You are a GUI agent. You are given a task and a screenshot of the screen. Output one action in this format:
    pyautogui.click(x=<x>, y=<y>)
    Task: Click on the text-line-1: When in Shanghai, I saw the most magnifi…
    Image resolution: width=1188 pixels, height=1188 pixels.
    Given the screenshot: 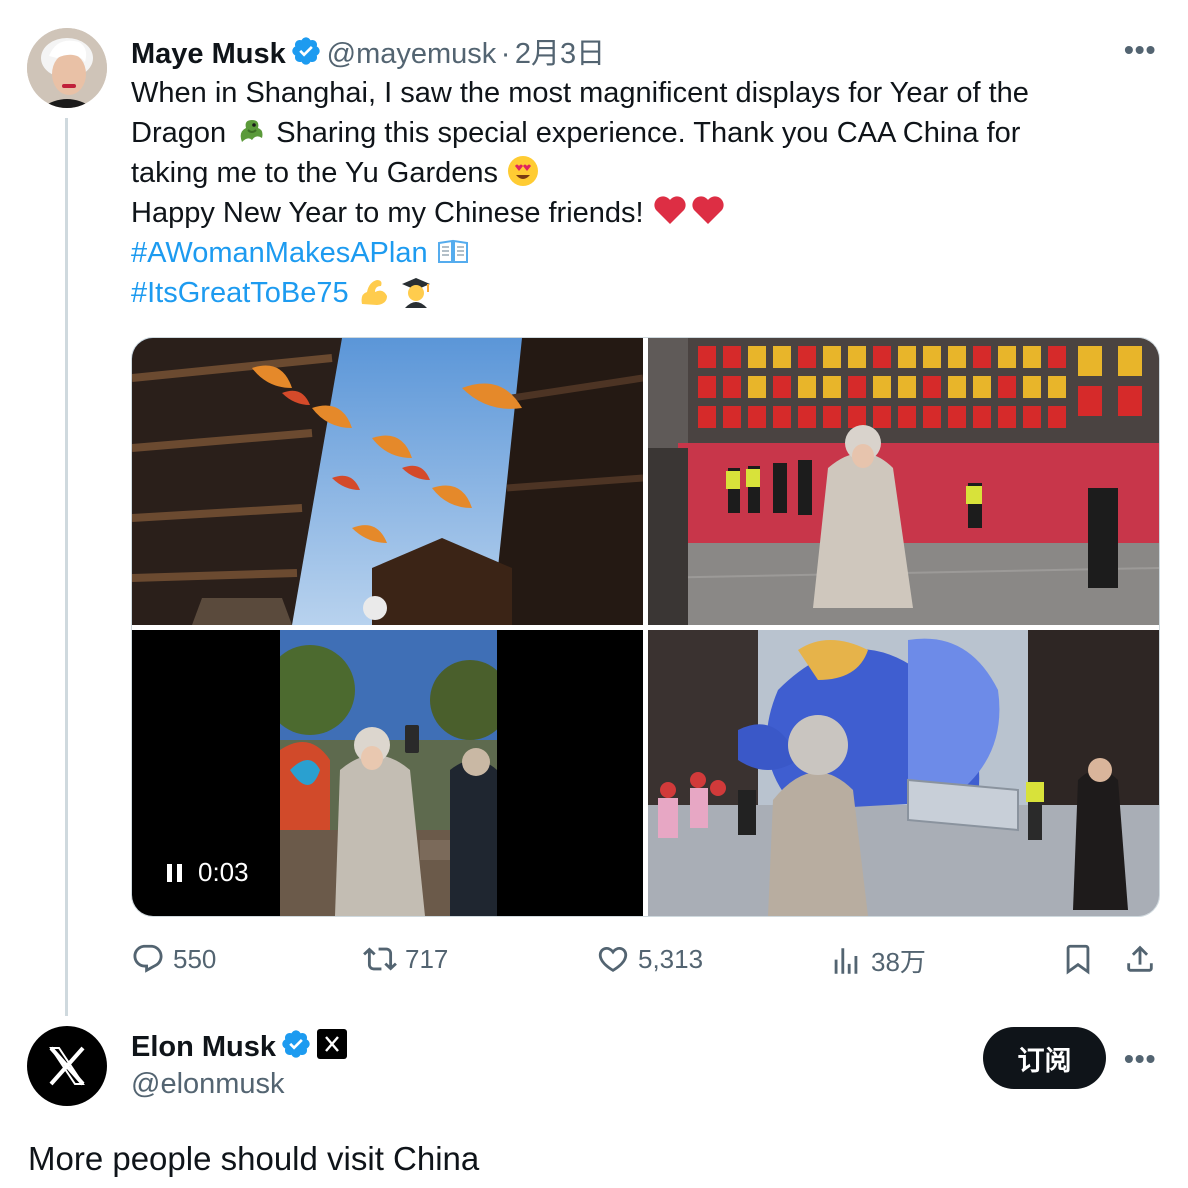 What is the action you would take?
    pyautogui.click(x=580, y=93)
    